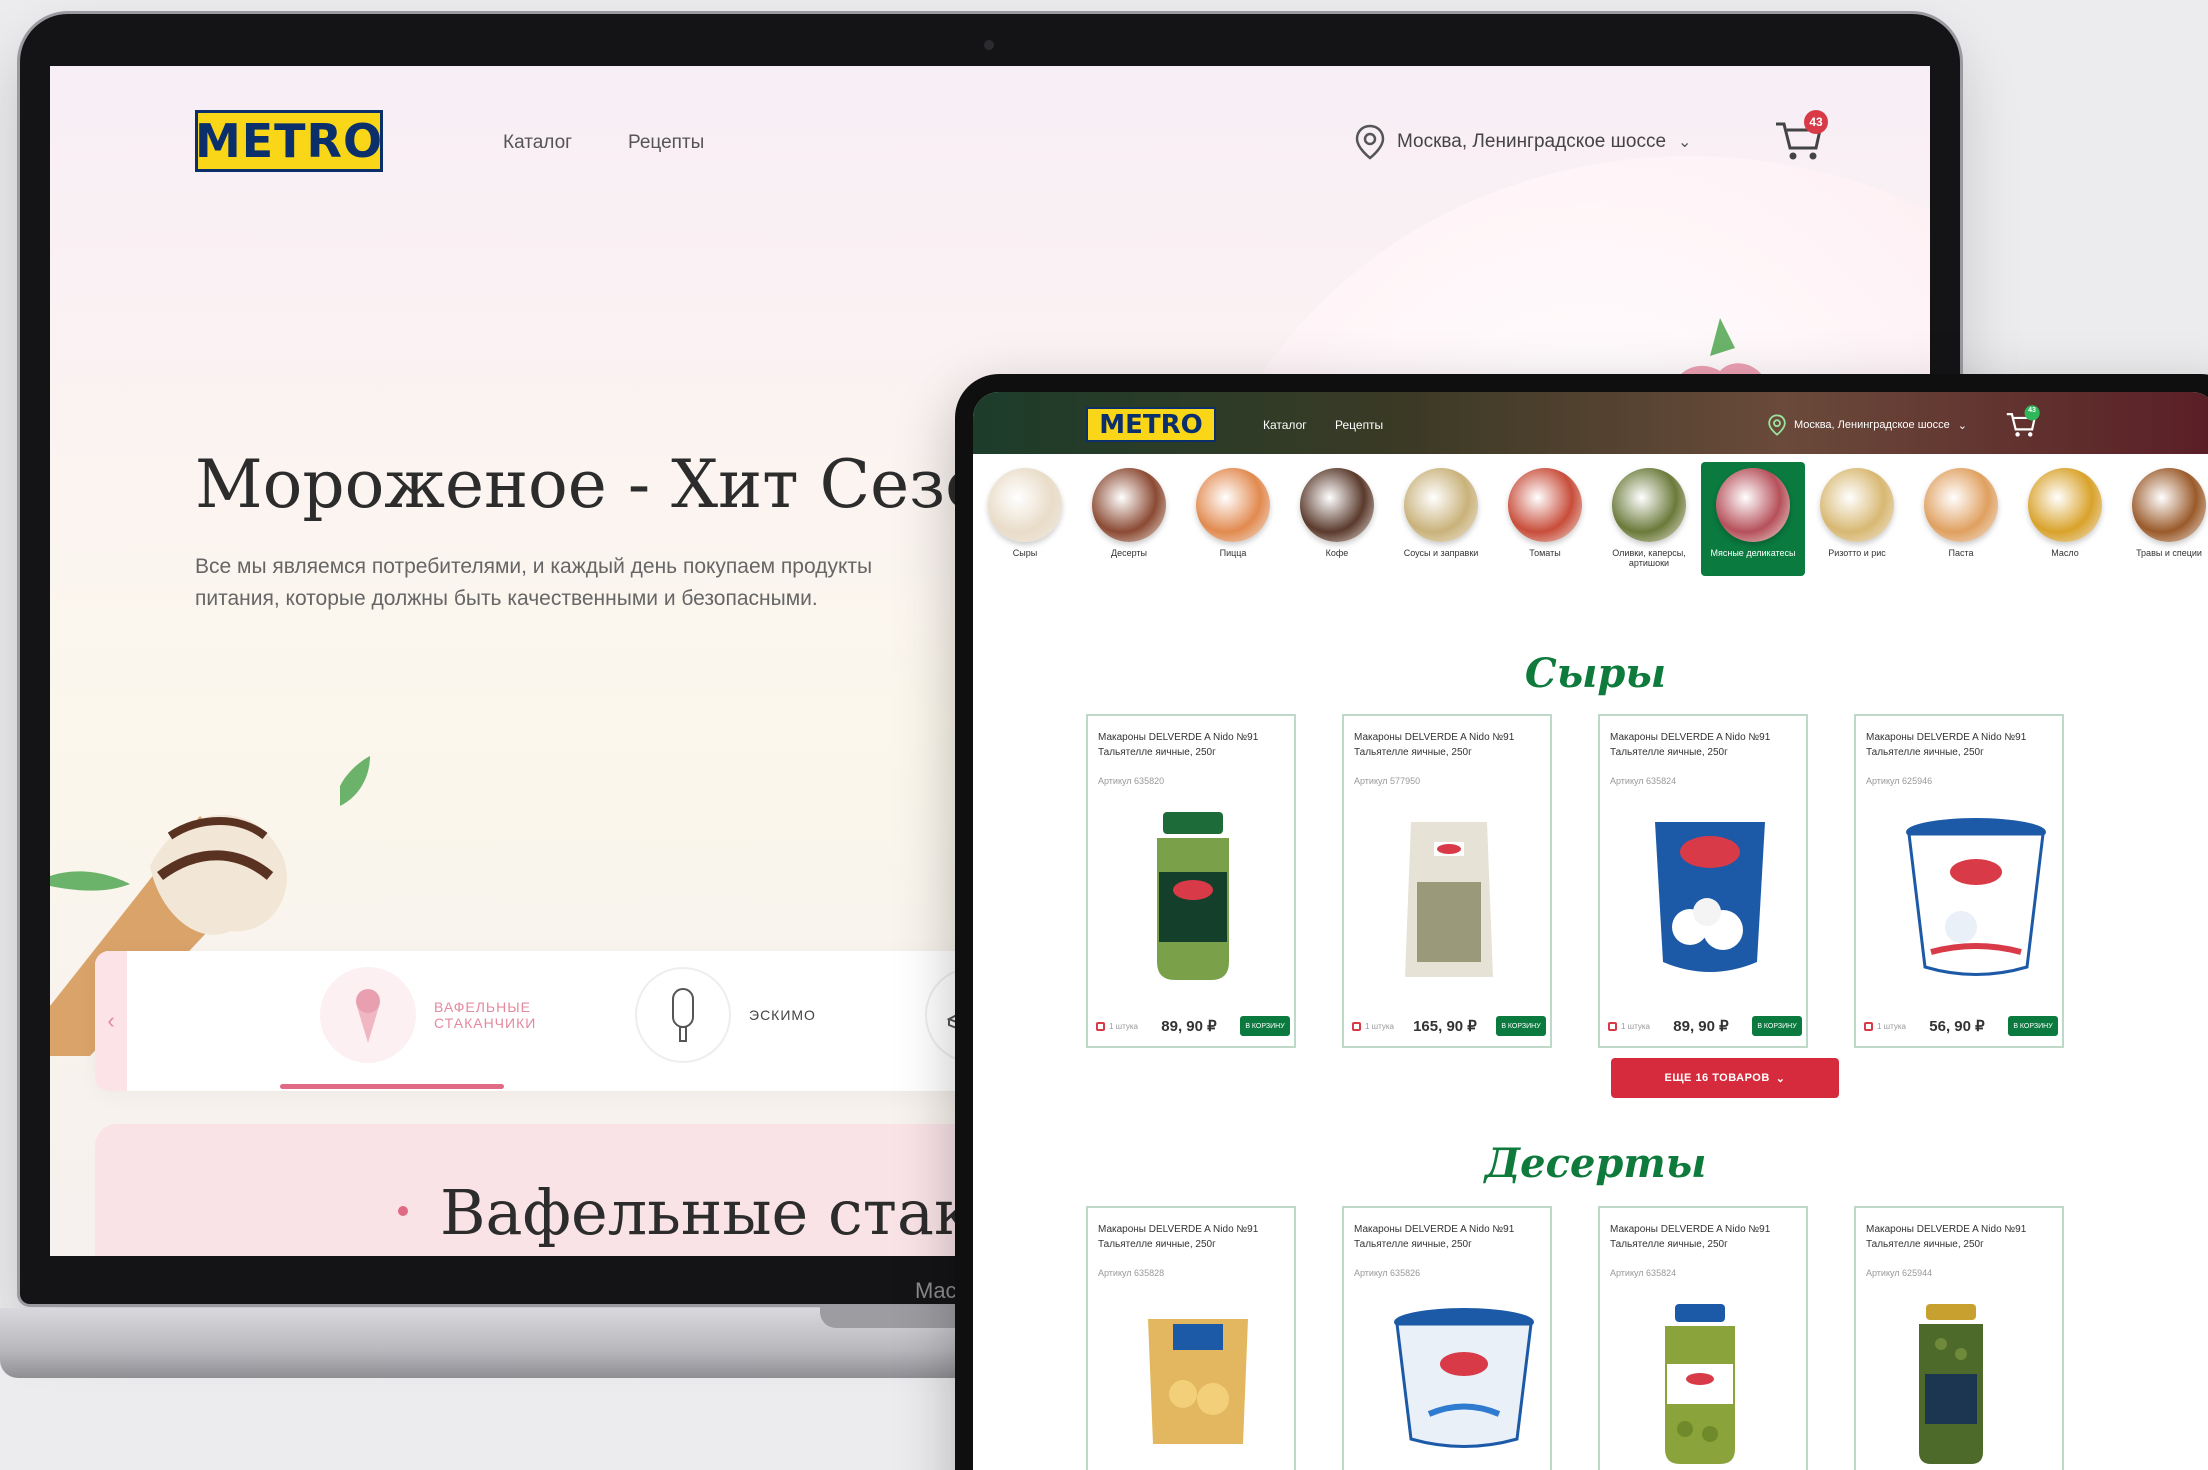  Describe the element at coordinates (1387, 1273) in the screenshot. I see `product-sku: Артикул 635826` at that location.